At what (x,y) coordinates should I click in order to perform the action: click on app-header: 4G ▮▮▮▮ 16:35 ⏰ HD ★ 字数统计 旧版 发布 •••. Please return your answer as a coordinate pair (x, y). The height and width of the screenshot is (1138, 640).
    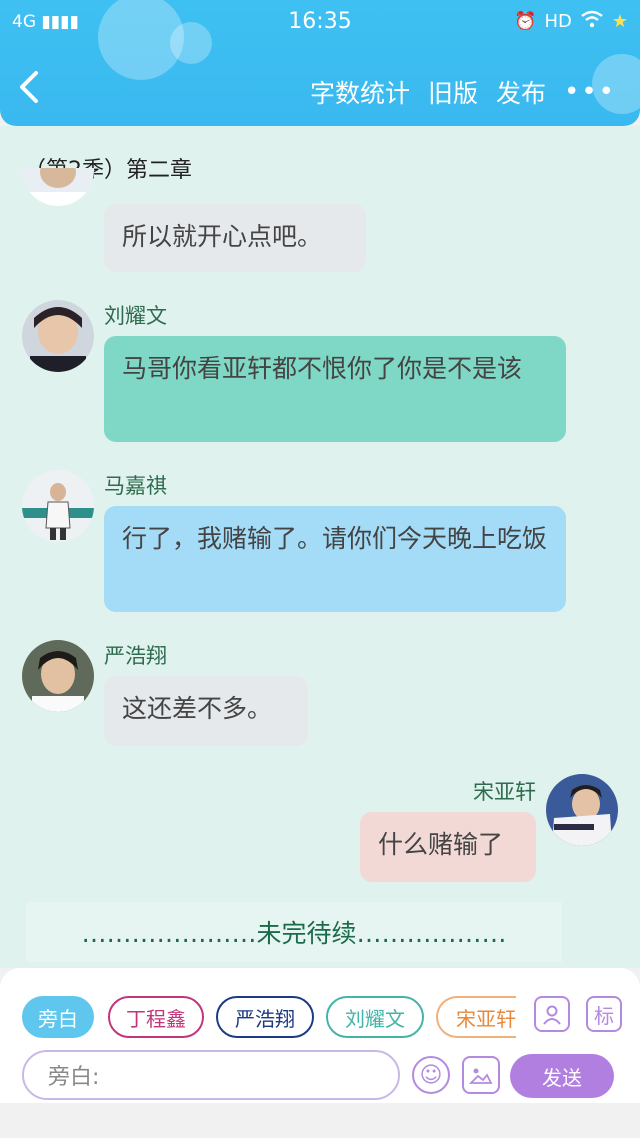
    Looking at the image, I should click on (320, 63).